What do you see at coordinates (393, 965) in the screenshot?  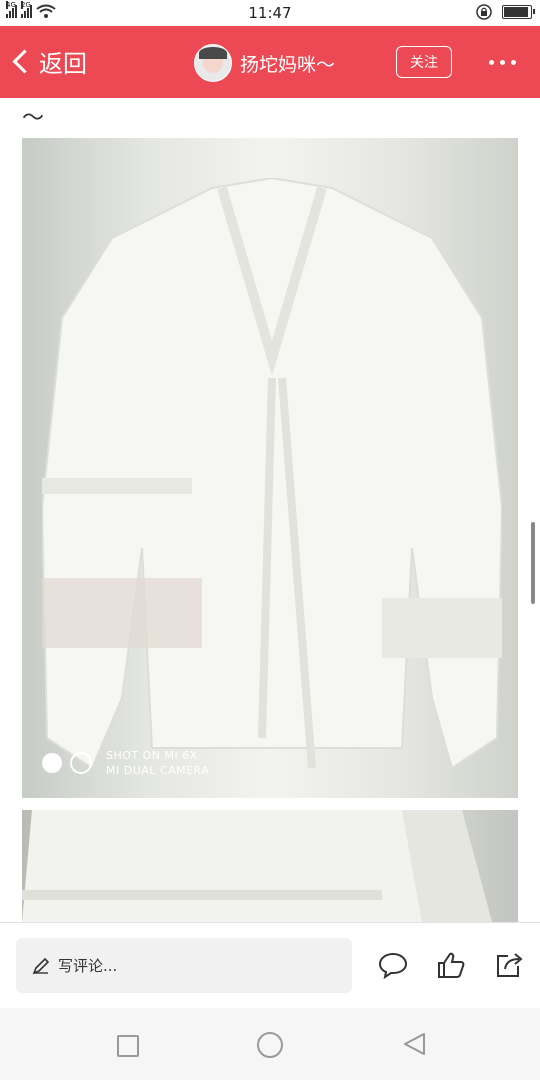 I see `comment-icon` at bounding box center [393, 965].